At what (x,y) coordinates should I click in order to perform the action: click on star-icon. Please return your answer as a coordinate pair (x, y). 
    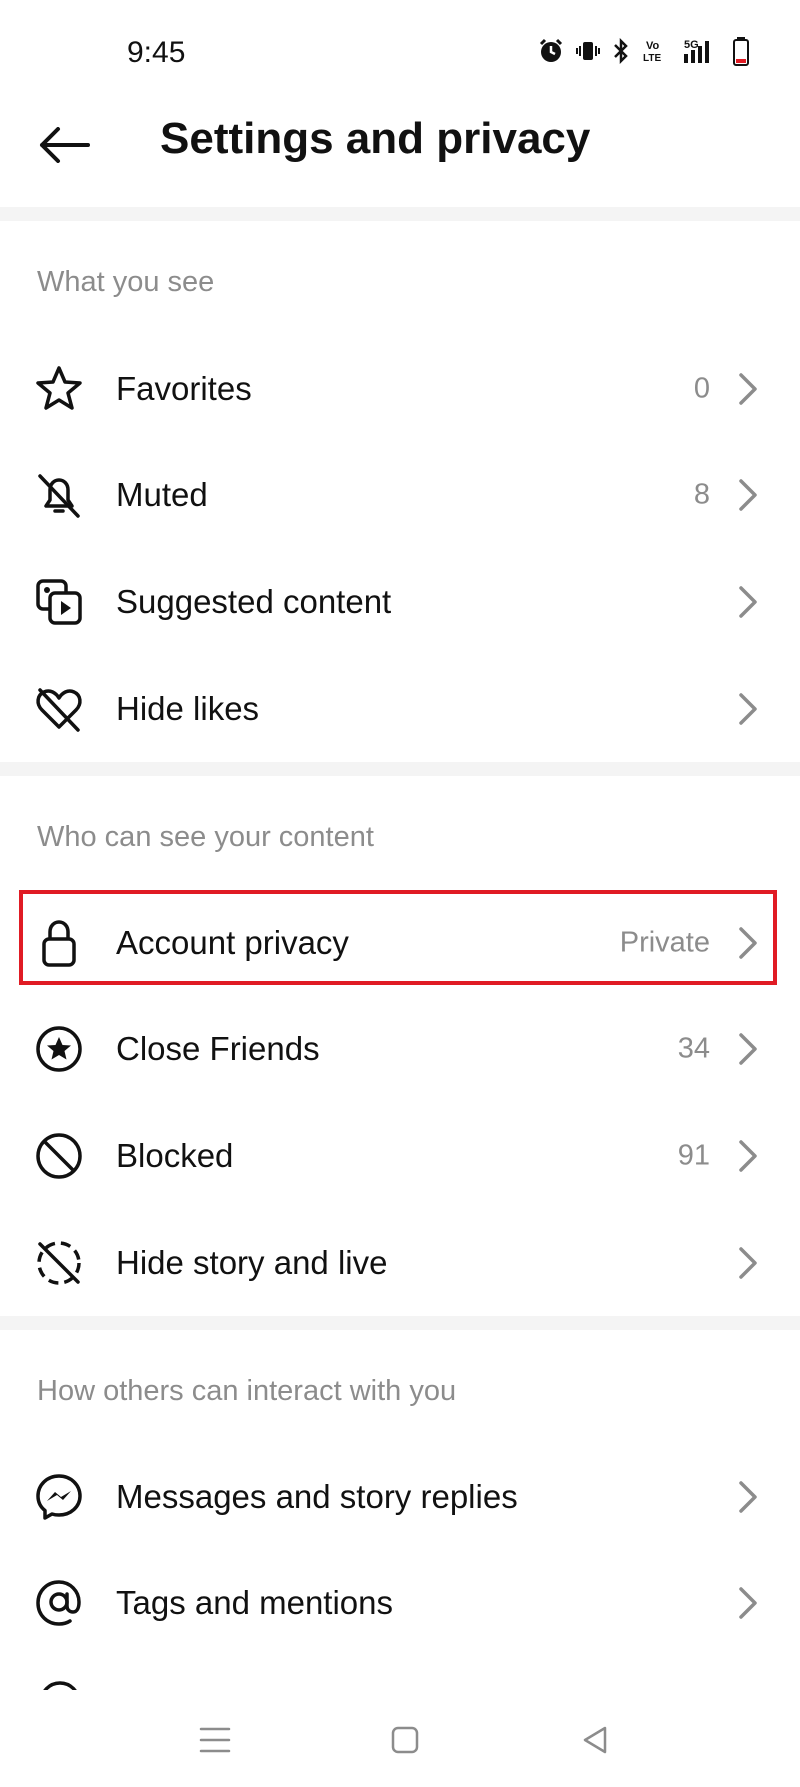
    Looking at the image, I should click on (59, 389).